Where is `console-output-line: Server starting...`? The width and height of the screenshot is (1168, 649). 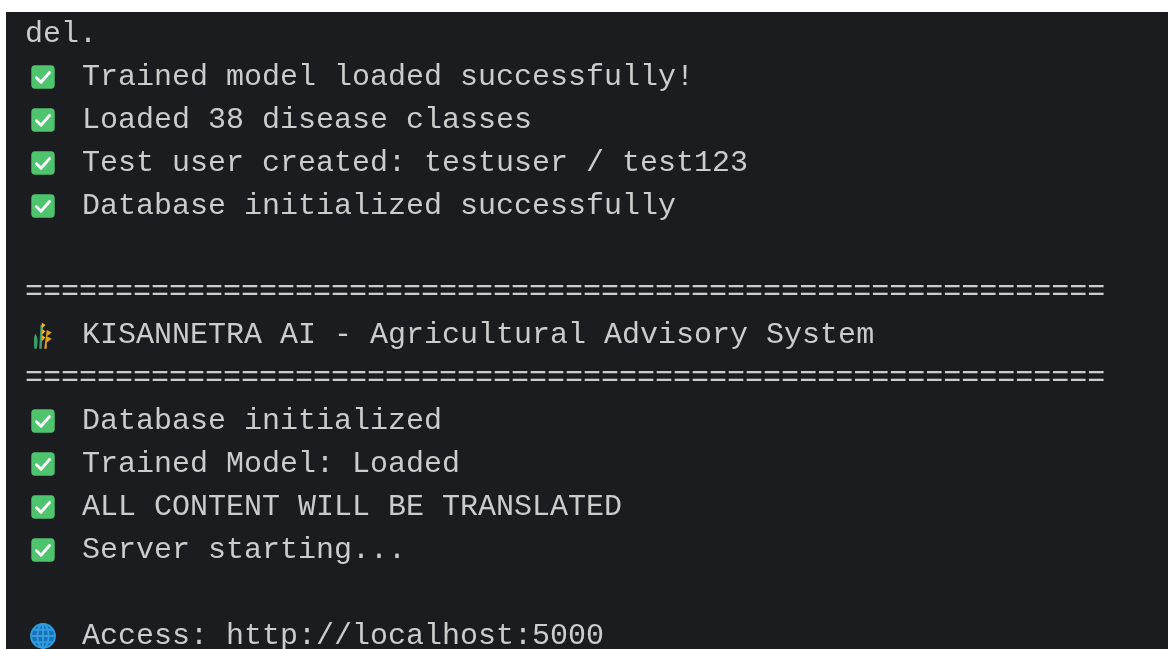
console-output-line: Server starting... is located at coordinates (244, 549).